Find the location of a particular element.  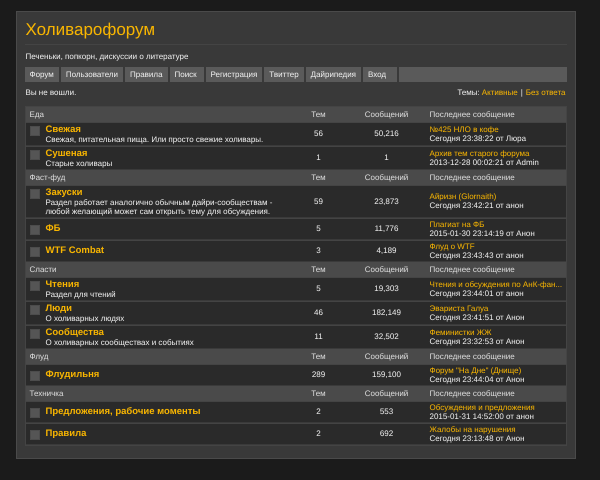

topic-count: 59 is located at coordinates (318, 201).